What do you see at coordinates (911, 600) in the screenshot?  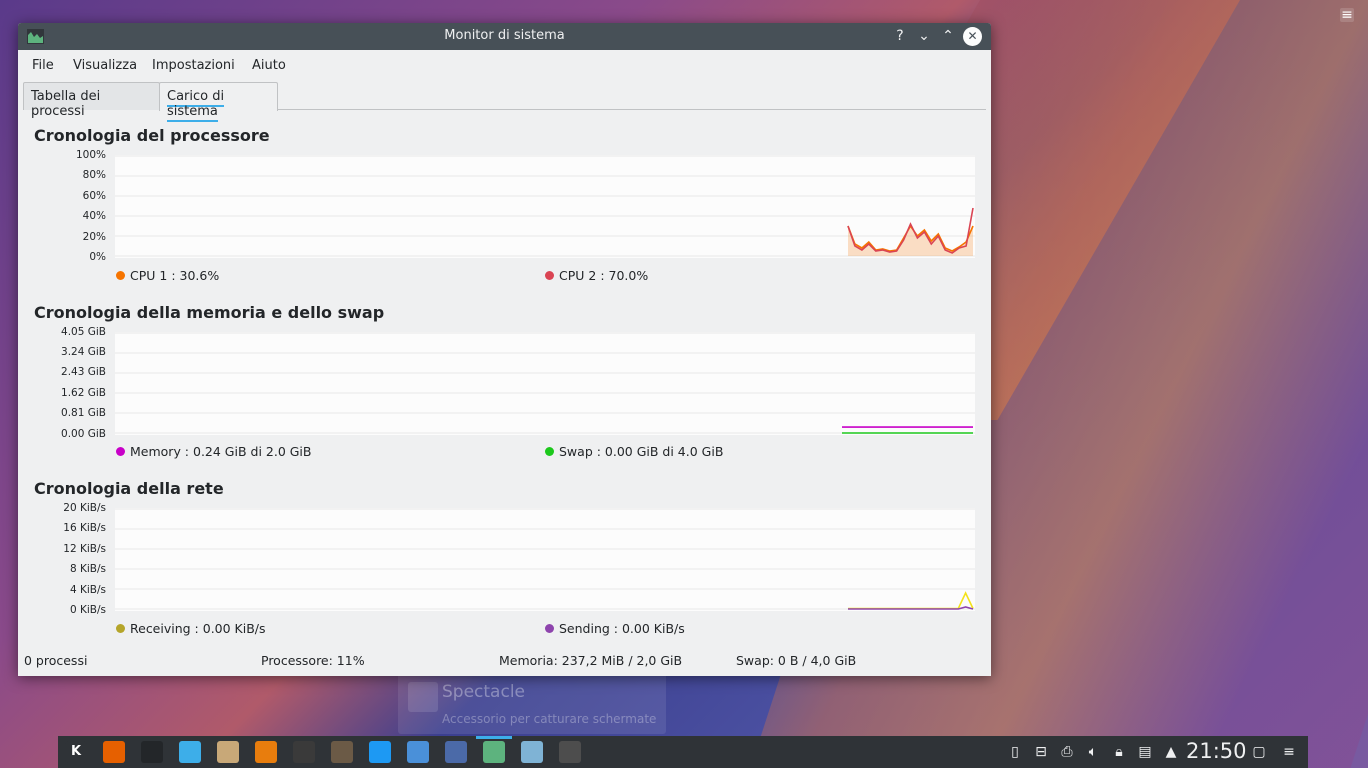 I see `series-line-receiving` at bounding box center [911, 600].